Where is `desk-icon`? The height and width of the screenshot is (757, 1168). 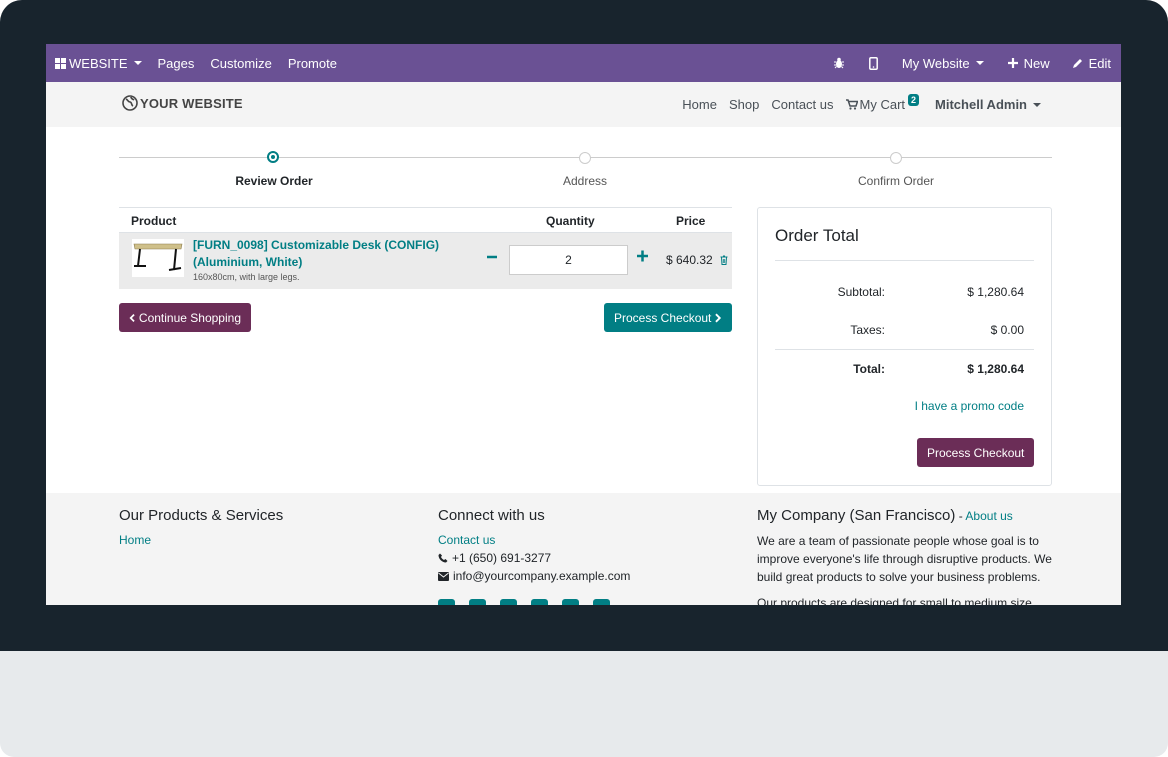
desk-icon is located at coordinates (158, 257).